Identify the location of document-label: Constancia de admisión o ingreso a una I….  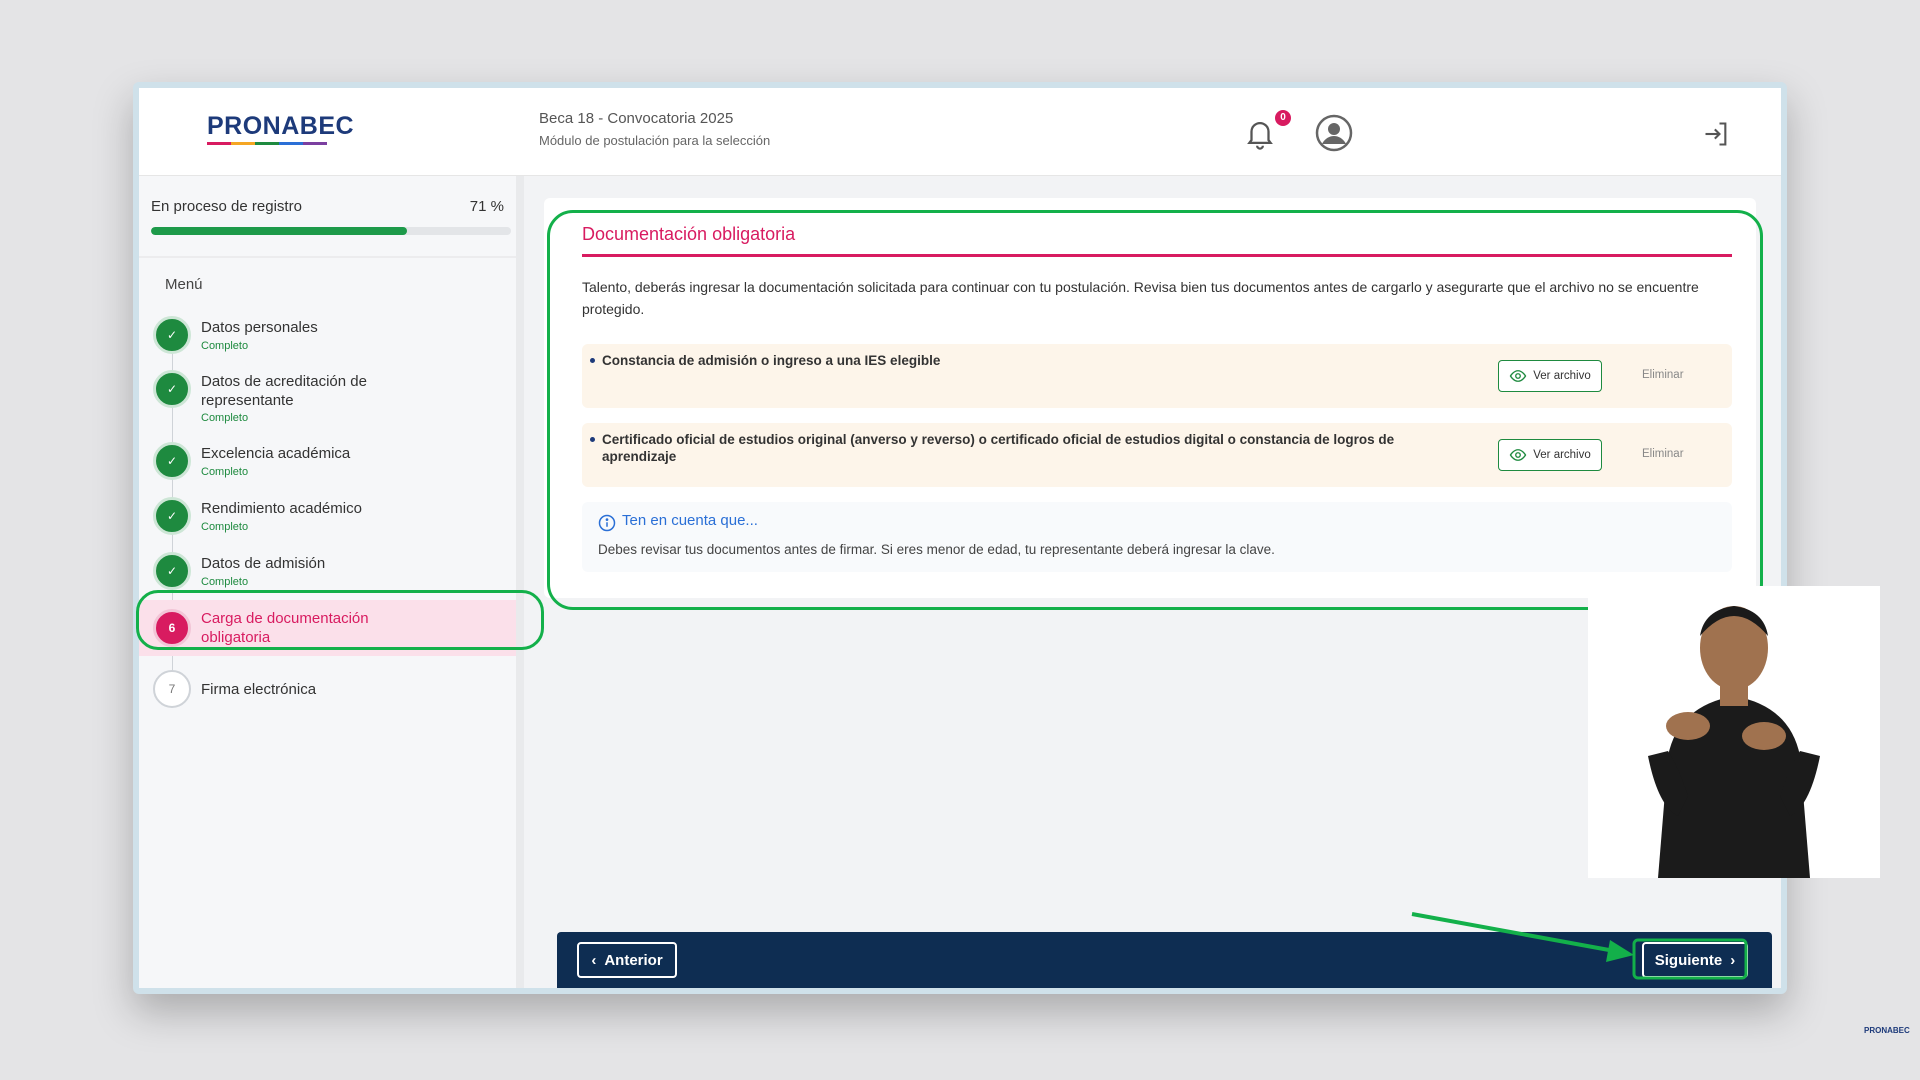
(771, 360).